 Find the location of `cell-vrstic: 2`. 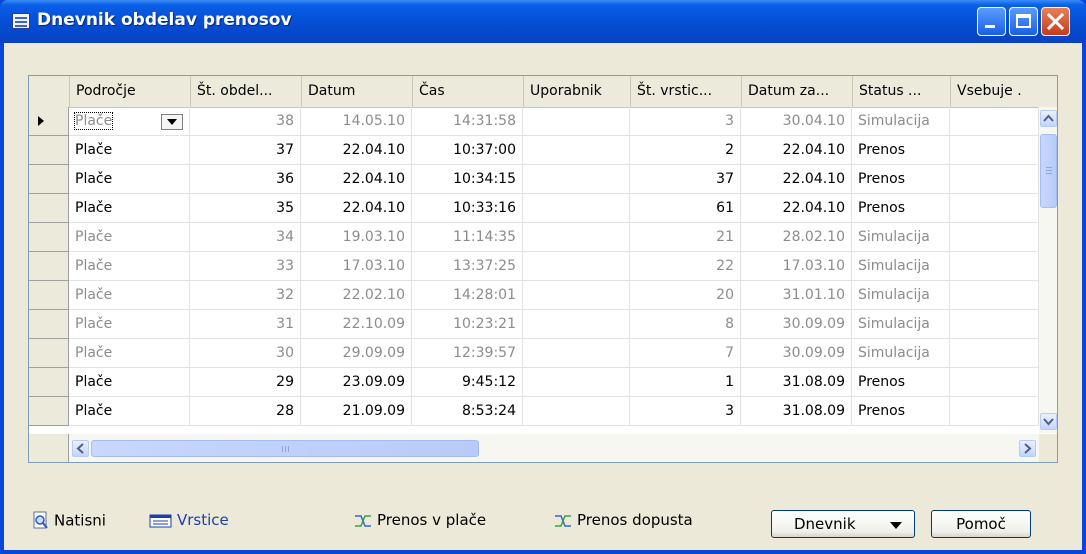

cell-vrstic: 2 is located at coordinates (685, 150).